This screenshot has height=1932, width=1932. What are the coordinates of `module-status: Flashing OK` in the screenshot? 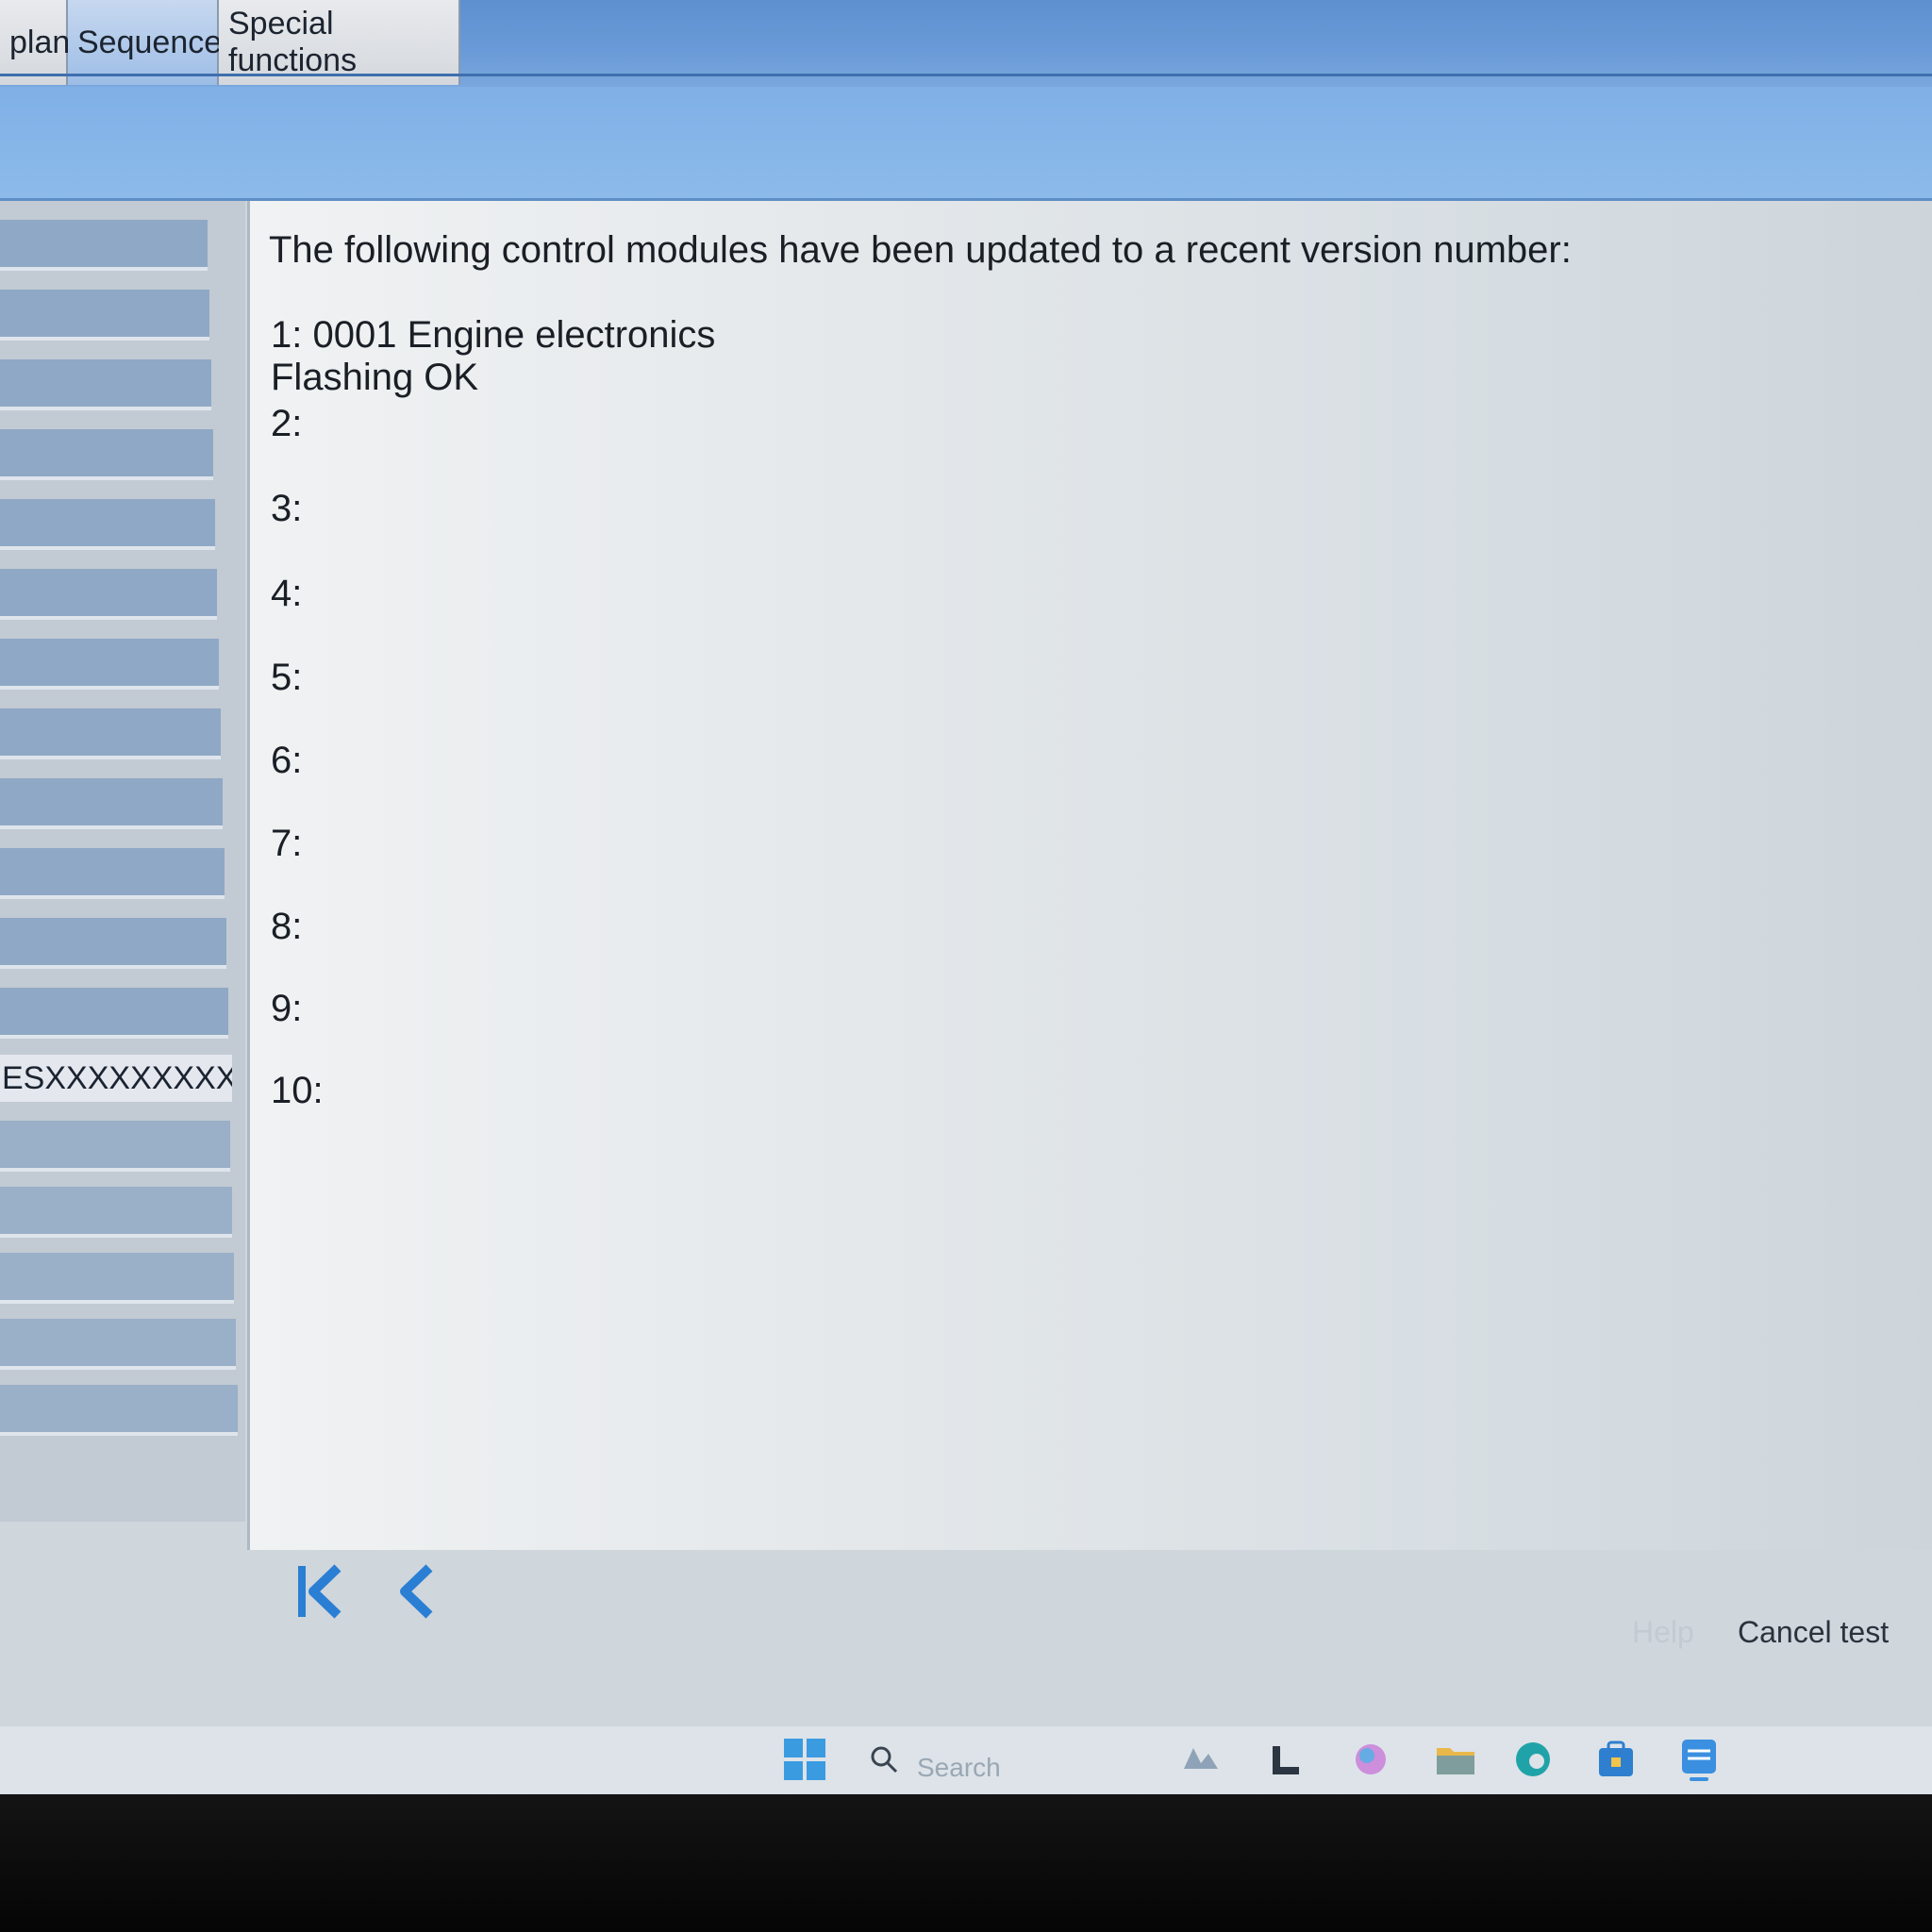 It's located at (375, 377).